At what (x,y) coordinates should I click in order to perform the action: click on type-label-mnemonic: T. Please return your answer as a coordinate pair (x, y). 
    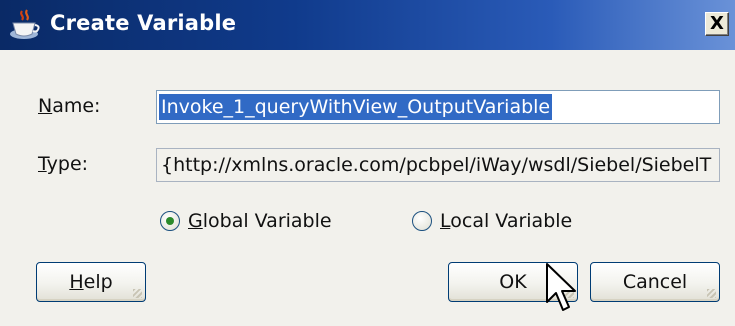
    Looking at the image, I should click on (42, 164).